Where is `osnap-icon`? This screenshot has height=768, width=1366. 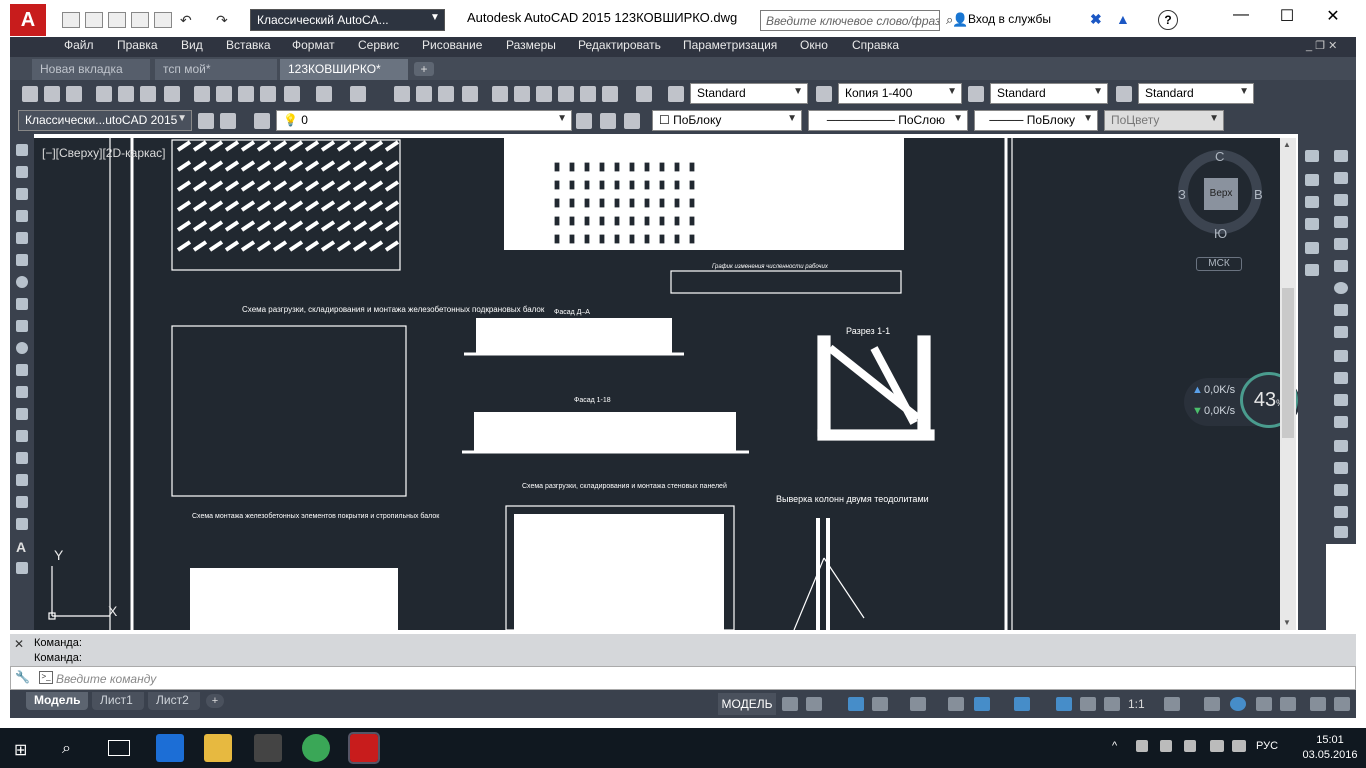 osnap-icon is located at coordinates (982, 704).